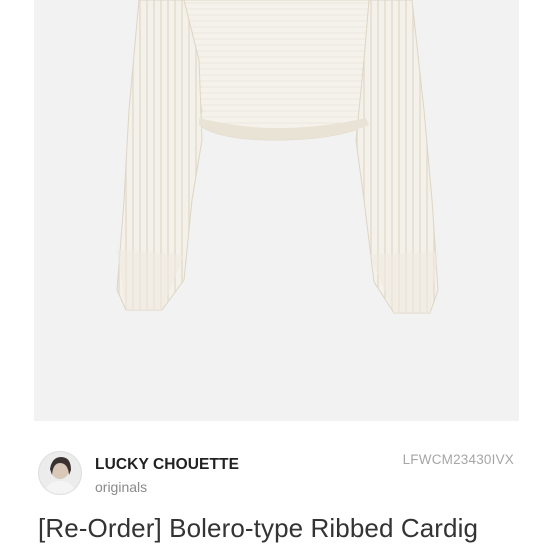 The image size is (553, 553). What do you see at coordinates (458, 459) in the screenshot?
I see `product-code: LFWCM23430IVX` at bounding box center [458, 459].